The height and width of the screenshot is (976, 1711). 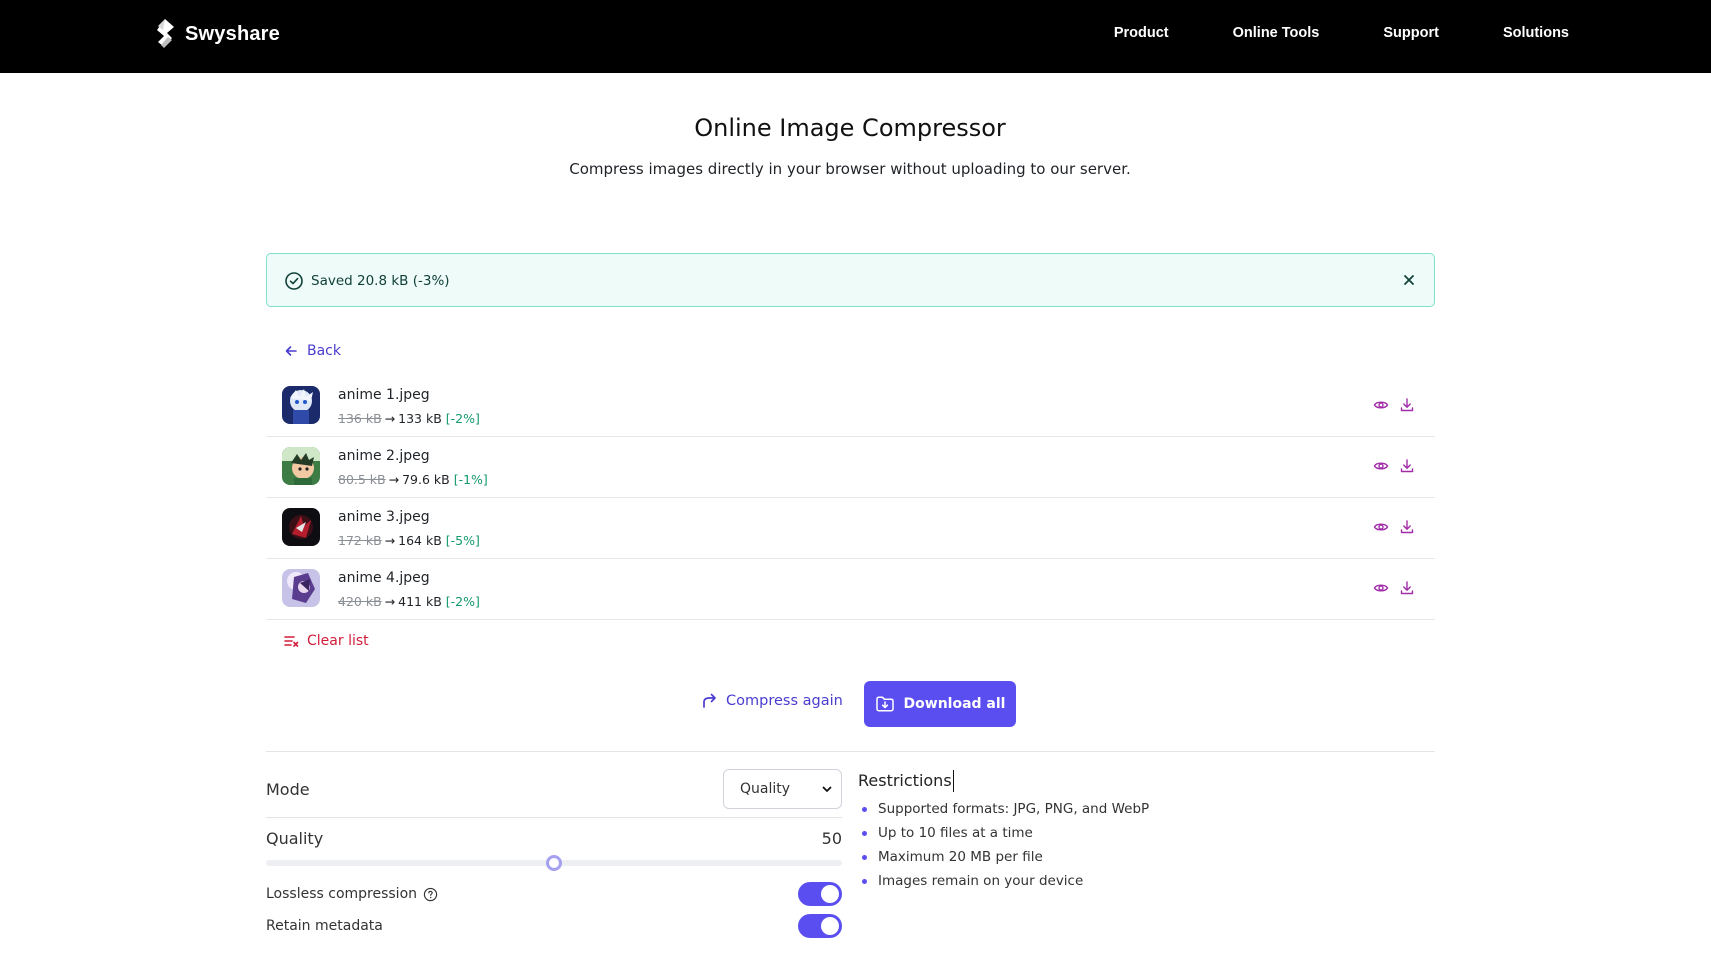 I want to click on lossless-label-group: Lossless compression, so click(x=352, y=894).